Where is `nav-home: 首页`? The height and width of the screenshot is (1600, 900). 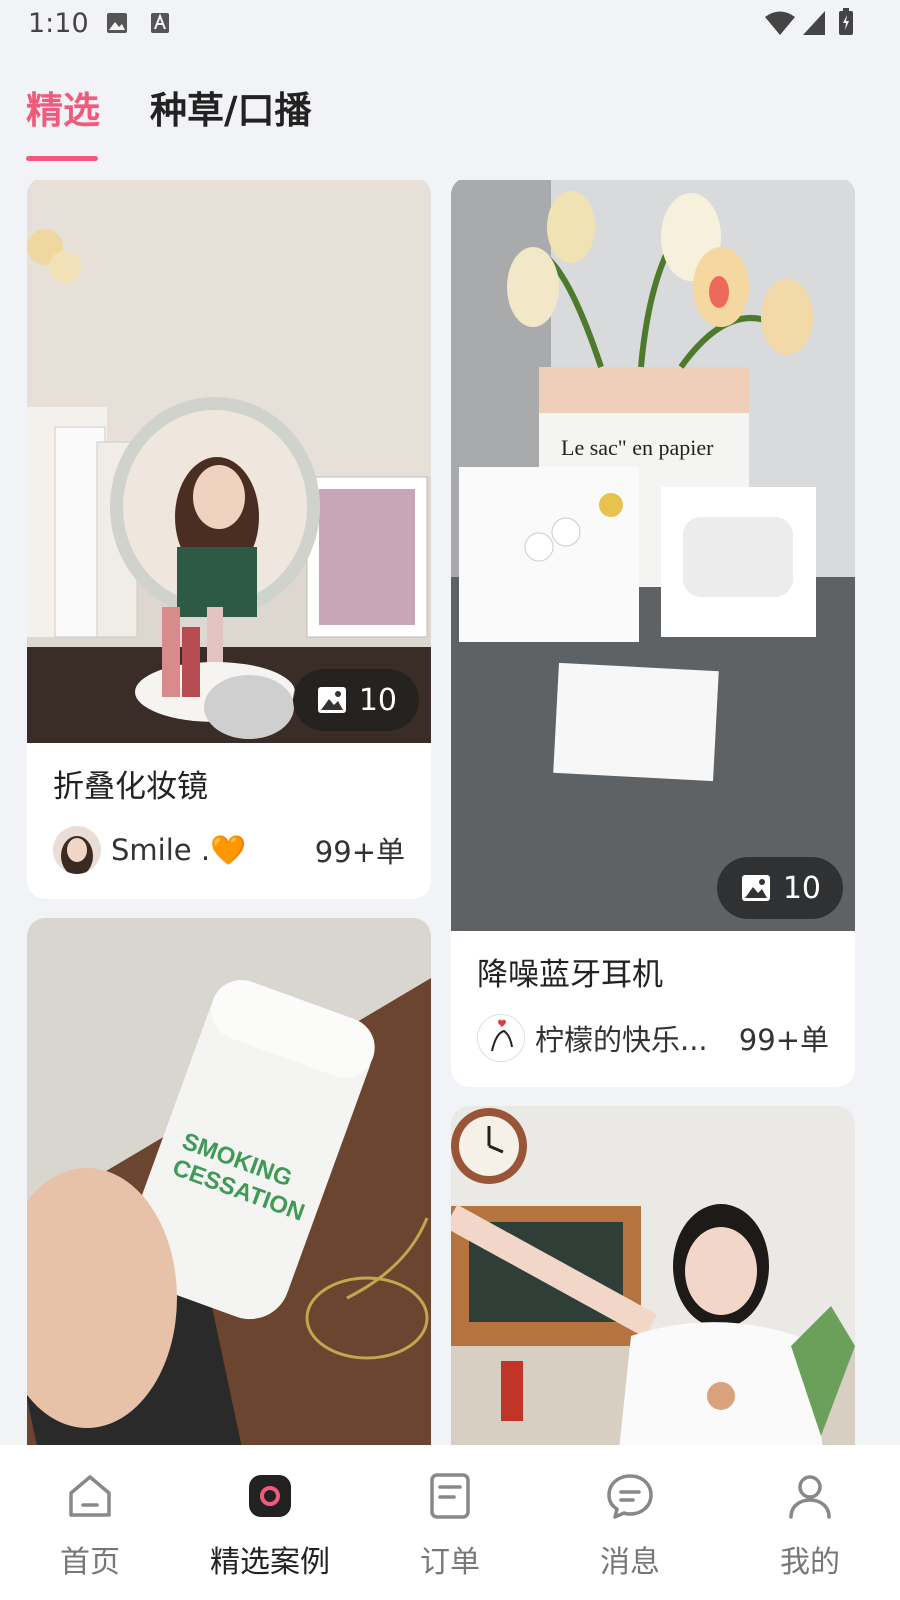
nav-home: 首页 is located at coordinates (90, 1522).